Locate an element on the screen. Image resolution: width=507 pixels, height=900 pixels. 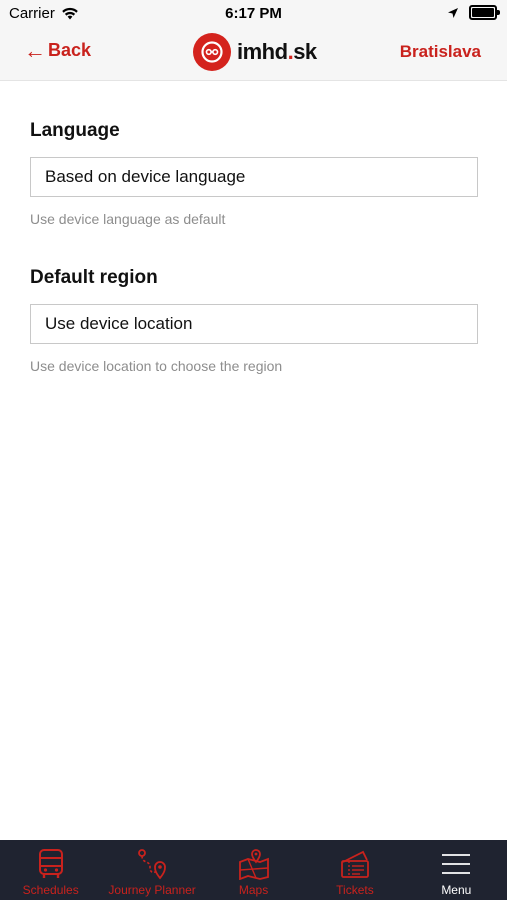
tab-schedules: Schedules is located at coordinates (50, 870).